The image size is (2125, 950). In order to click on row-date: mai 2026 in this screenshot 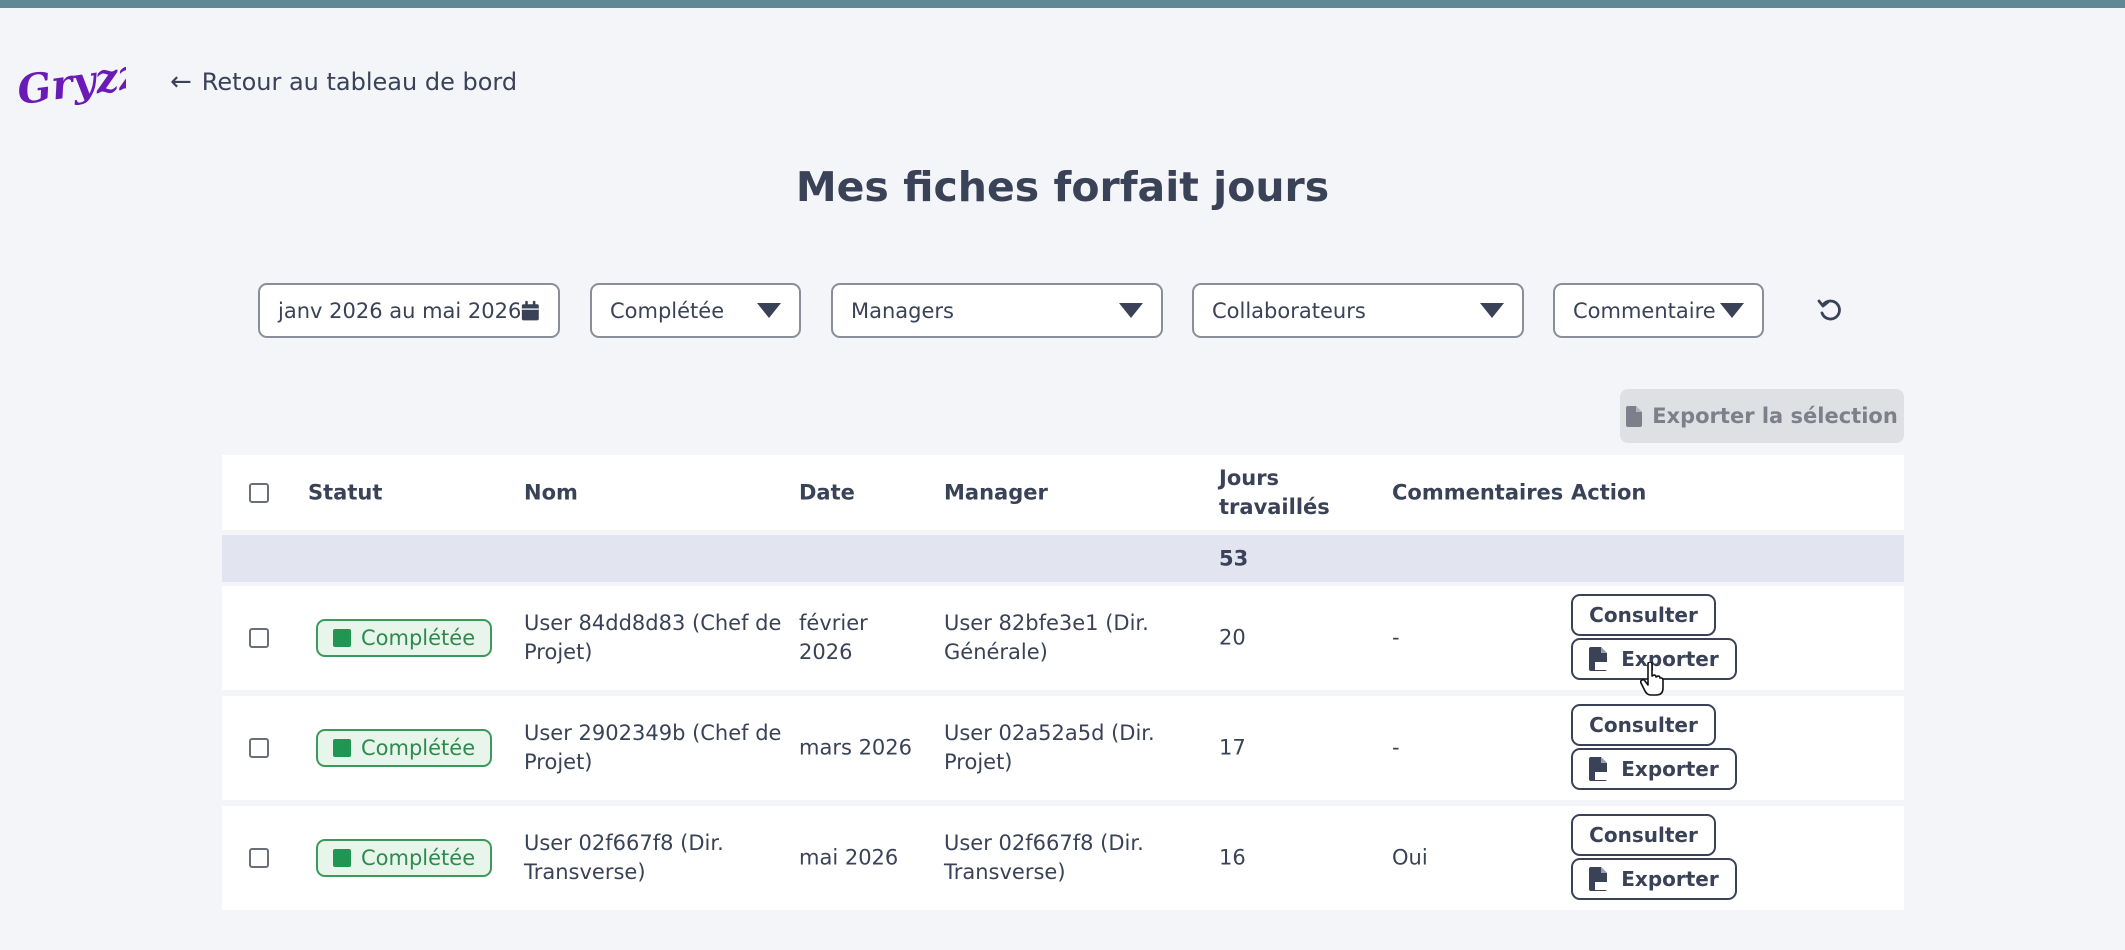, I will do `click(848, 858)`.